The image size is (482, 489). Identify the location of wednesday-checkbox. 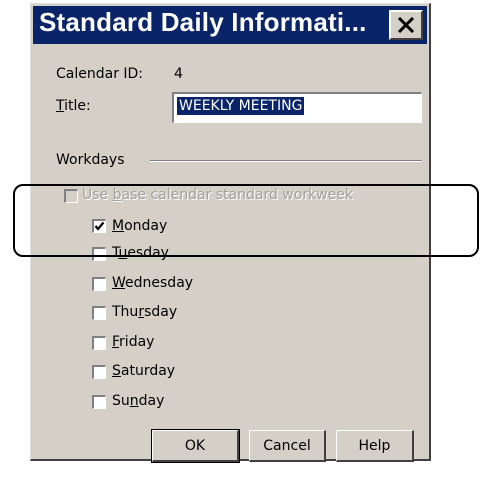
(99, 284).